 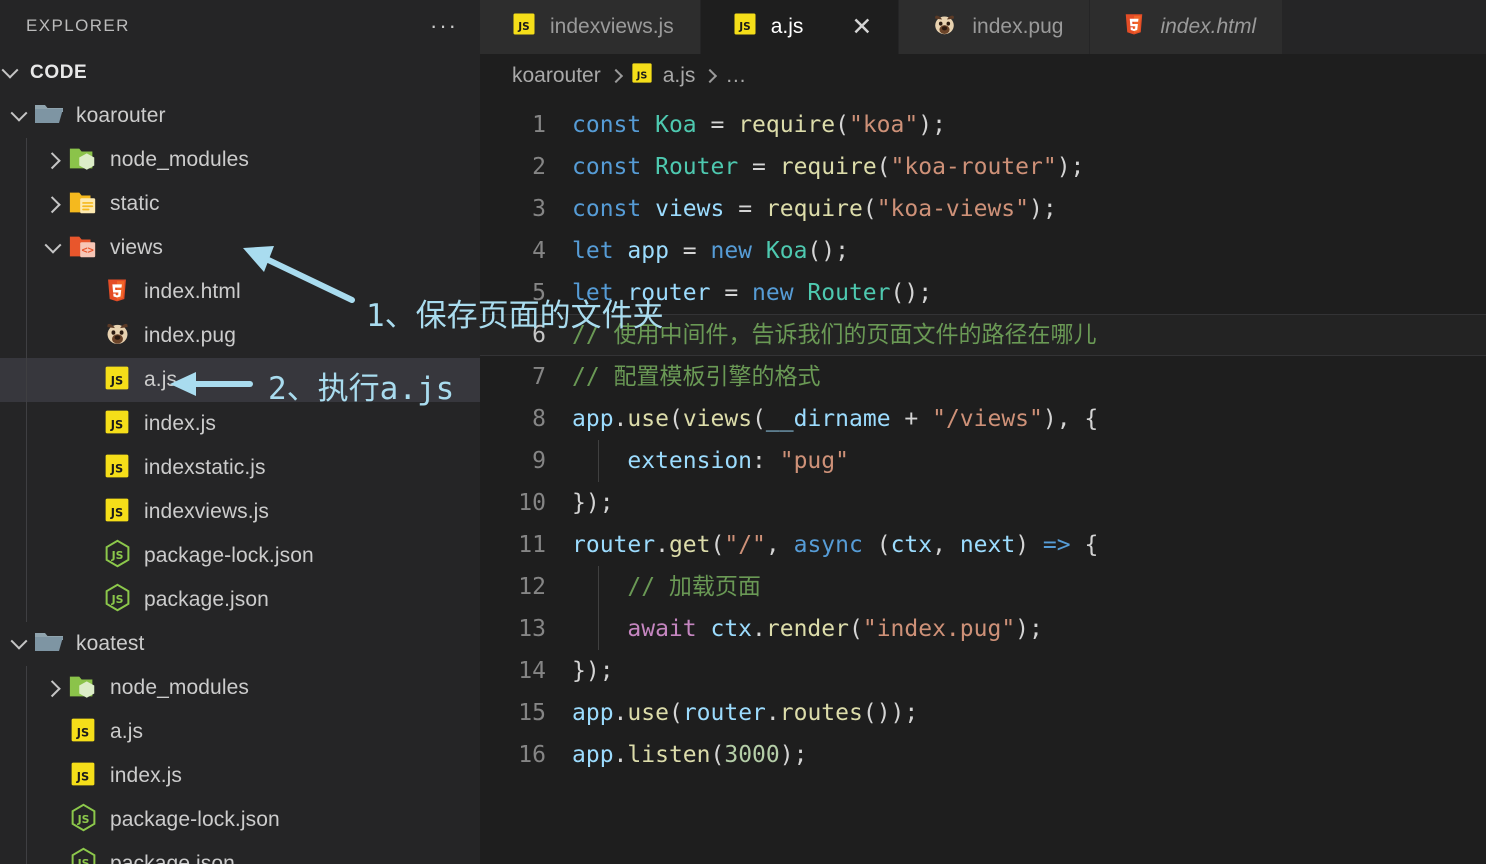 I want to click on code-token: =>, so click(x=1056, y=545).